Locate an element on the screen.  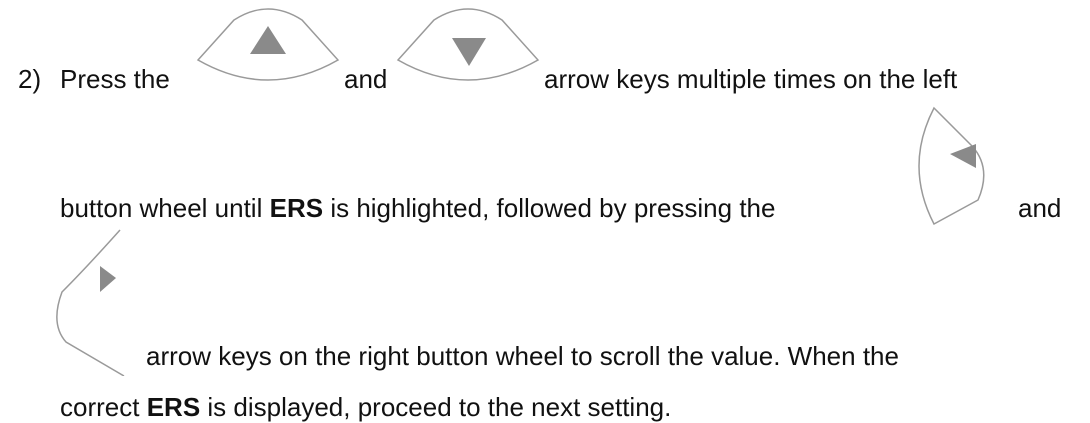
step-number: 2) is located at coordinates (30, 79).